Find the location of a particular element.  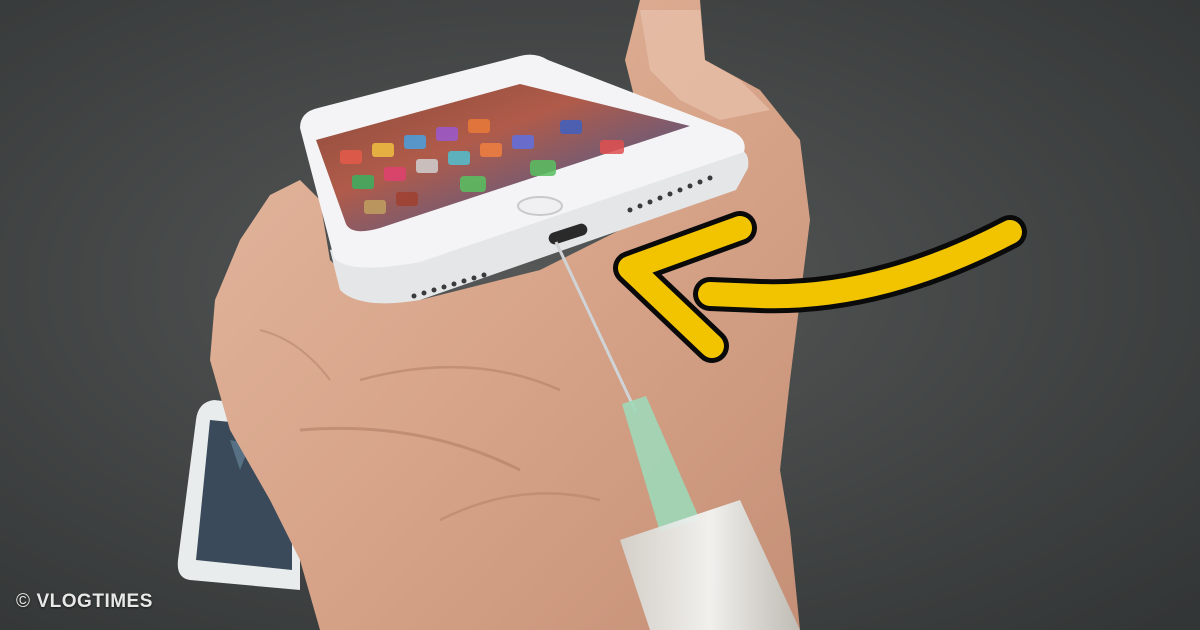

watermark: © VLOGTIMES is located at coordinates (84, 602).